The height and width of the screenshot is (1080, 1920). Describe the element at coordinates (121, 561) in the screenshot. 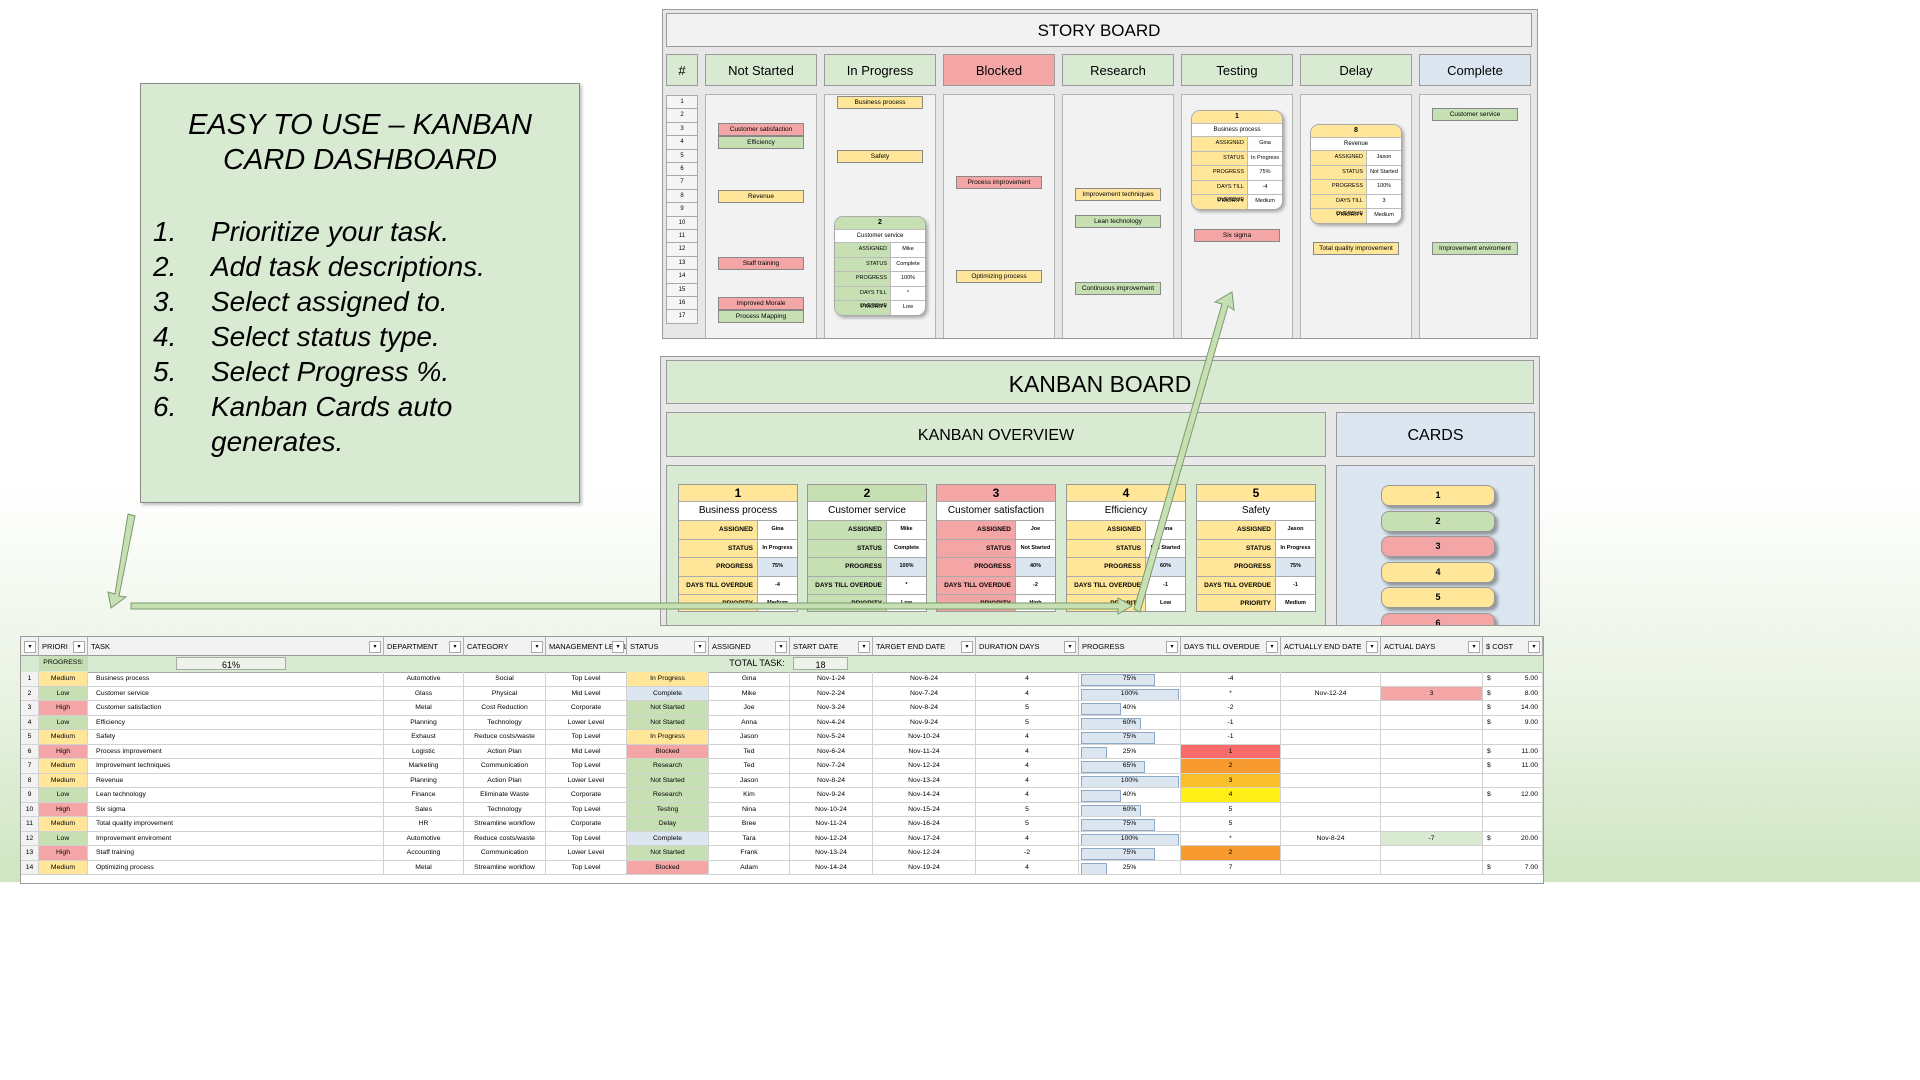

I see `arrow-down-icon` at that location.